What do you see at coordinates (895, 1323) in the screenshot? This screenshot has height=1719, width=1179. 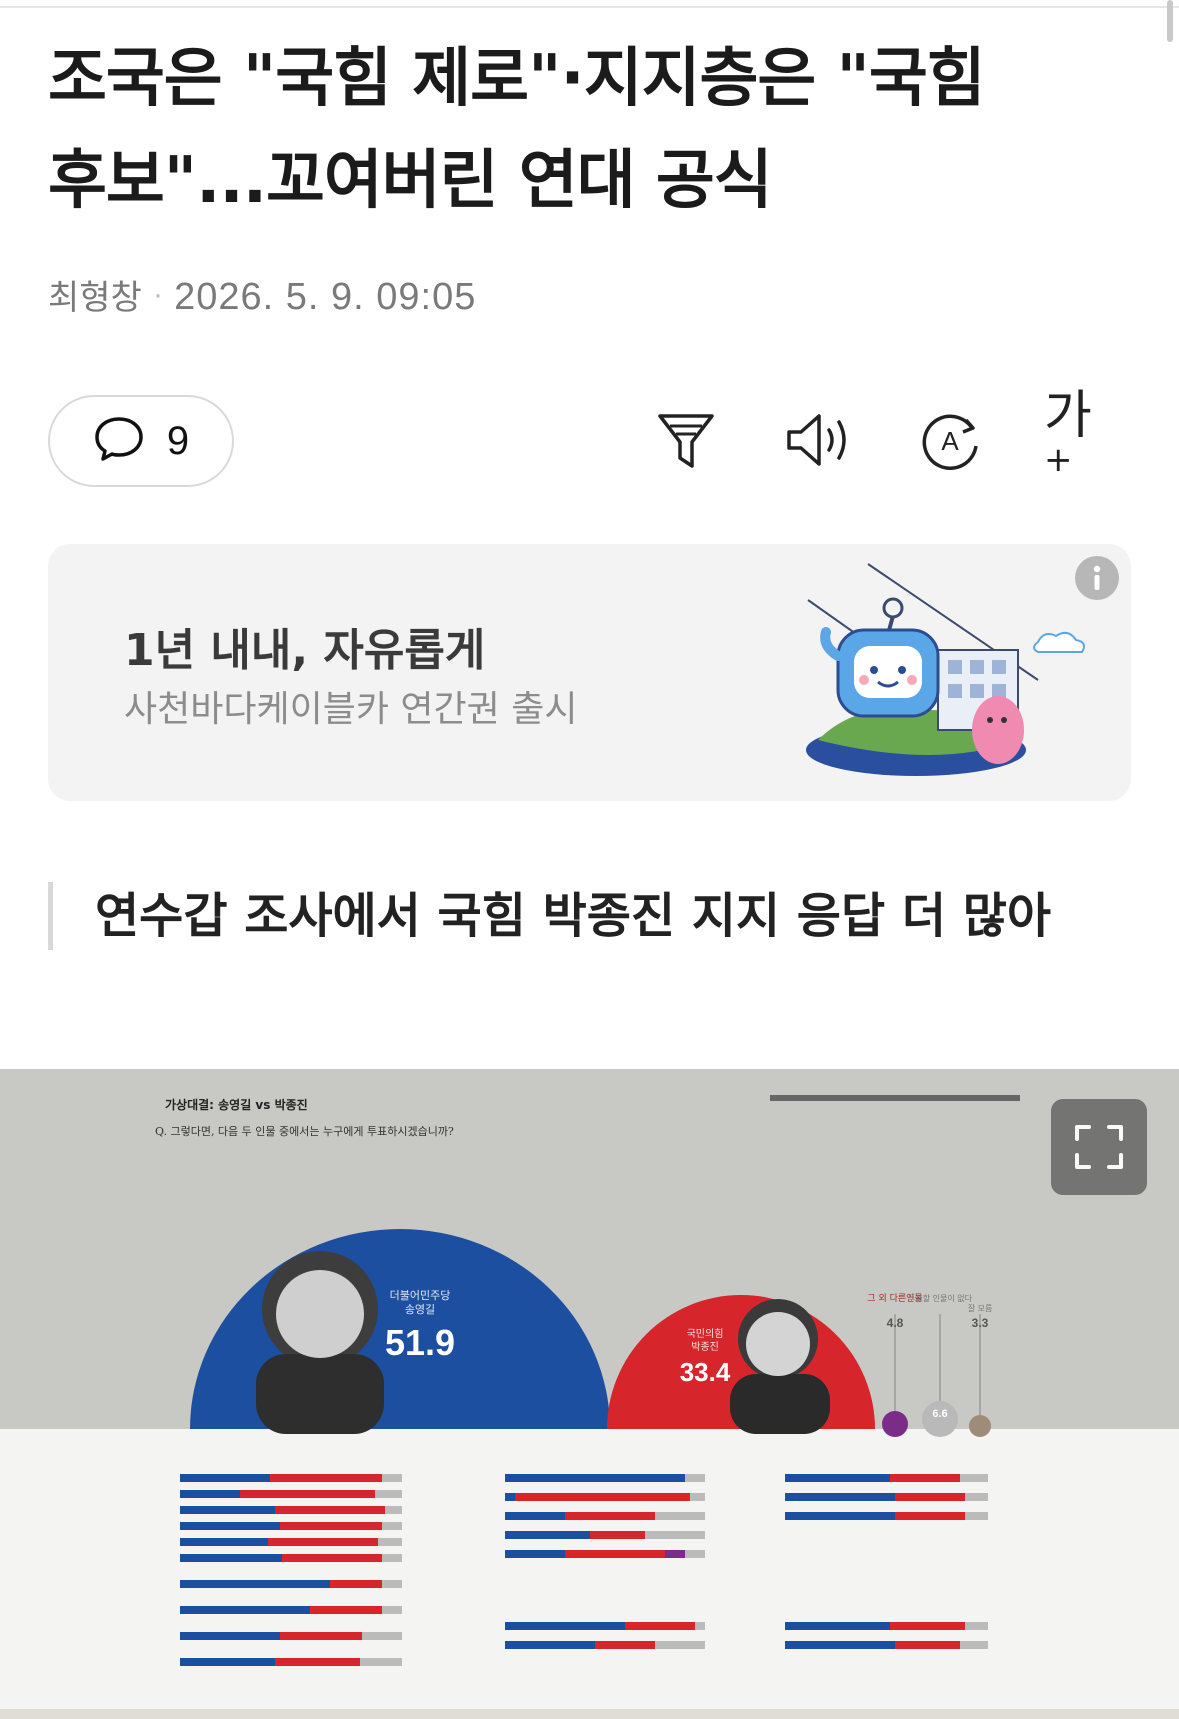 I see `other-value: 4.8` at bounding box center [895, 1323].